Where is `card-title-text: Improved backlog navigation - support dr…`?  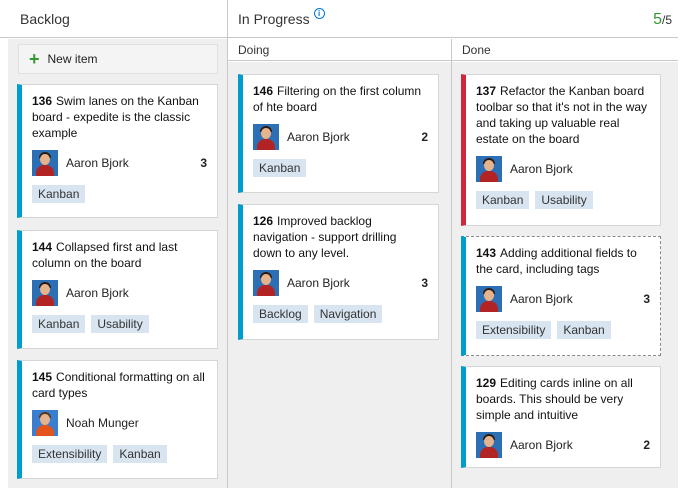 card-title-text: Improved backlog navigation - support dr… is located at coordinates (325, 237).